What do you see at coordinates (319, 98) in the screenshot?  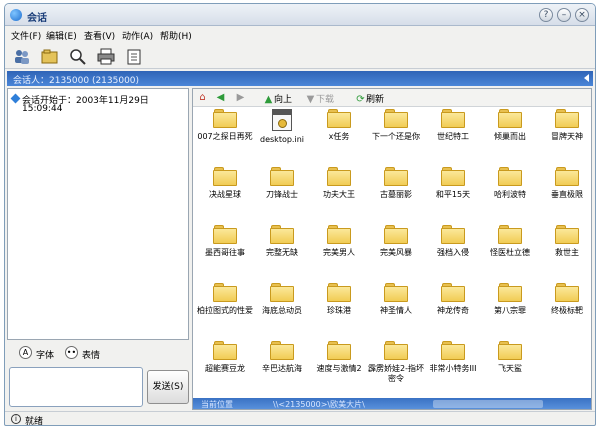 I see `download-button: ▼ 下载` at bounding box center [319, 98].